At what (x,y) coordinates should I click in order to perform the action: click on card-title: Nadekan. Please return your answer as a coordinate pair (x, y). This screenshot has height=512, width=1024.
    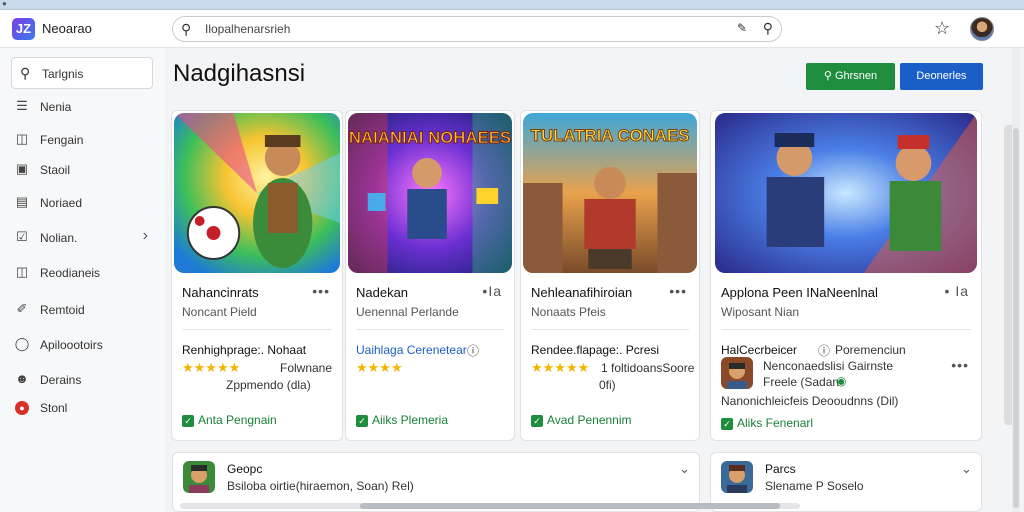
    Looking at the image, I should click on (382, 292).